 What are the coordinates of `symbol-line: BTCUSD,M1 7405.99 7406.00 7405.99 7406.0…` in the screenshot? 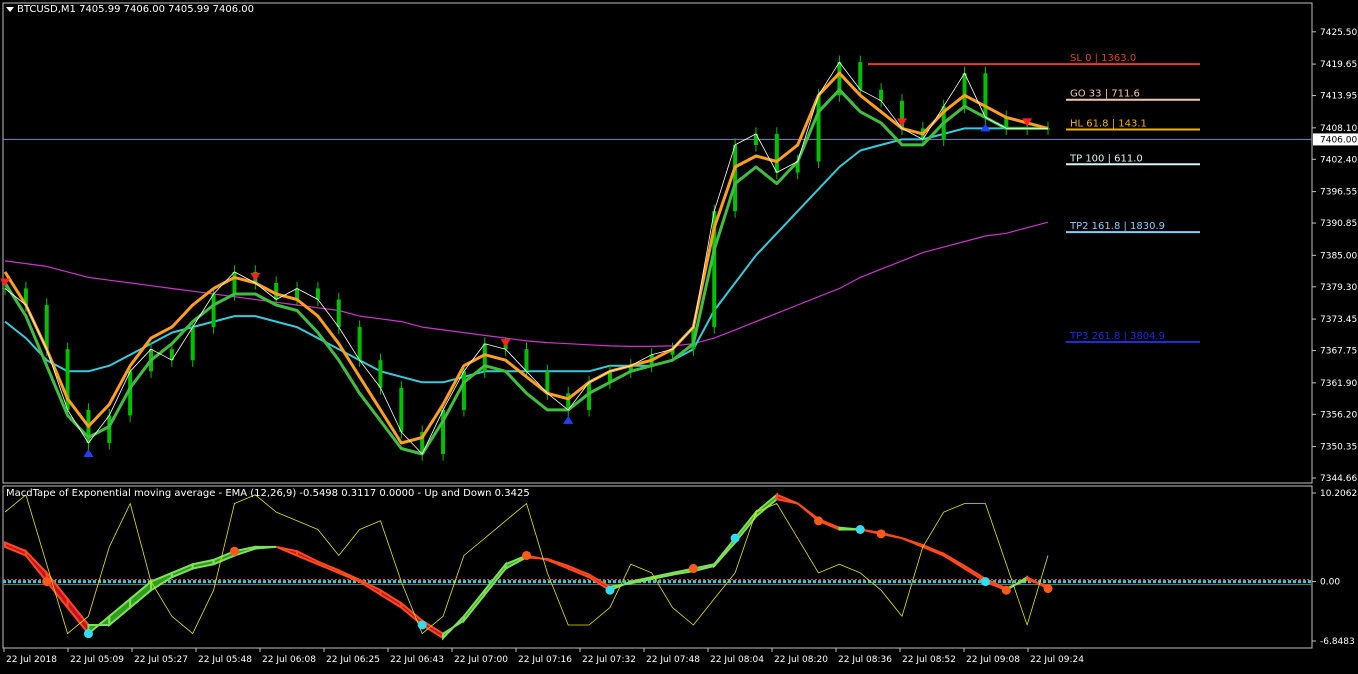 It's located at (136, 9).